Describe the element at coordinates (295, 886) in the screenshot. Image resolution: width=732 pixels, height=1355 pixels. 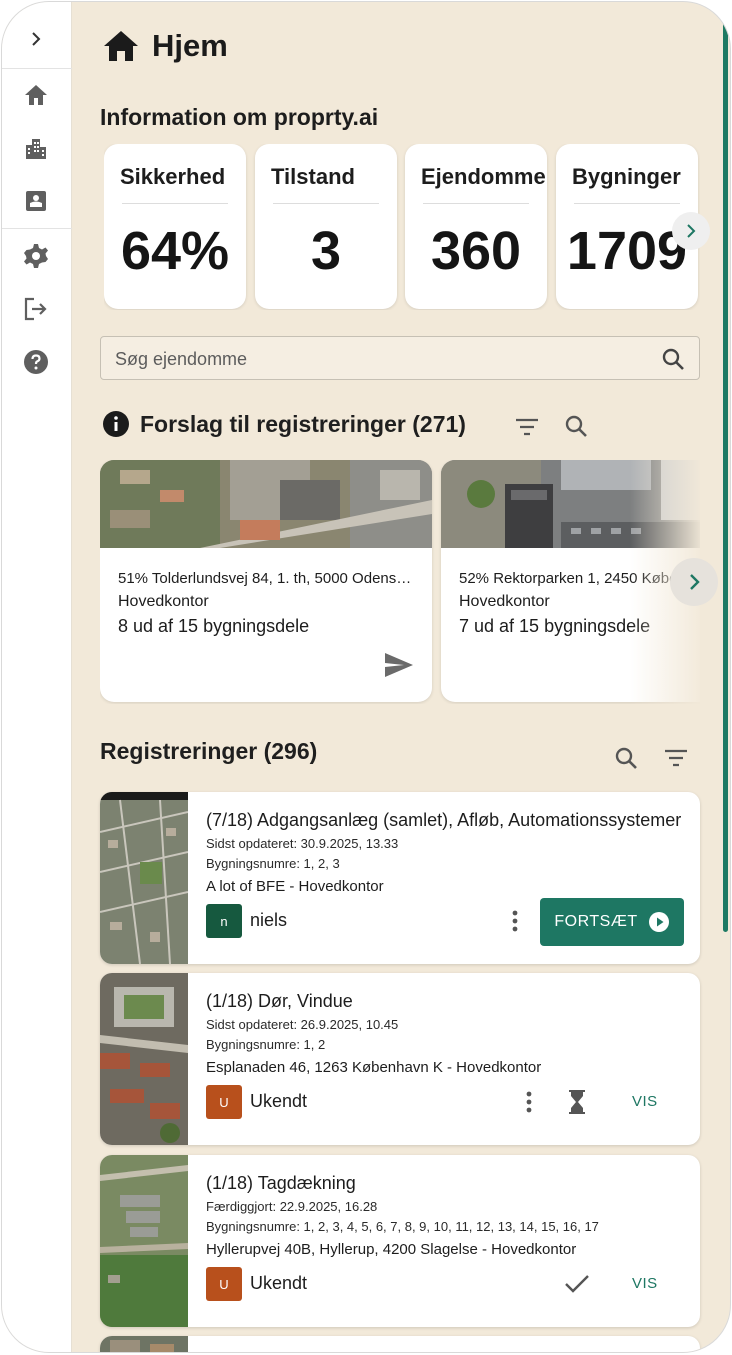
I see `registration-address: A lot of BFE - Hovedkontor` at that location.